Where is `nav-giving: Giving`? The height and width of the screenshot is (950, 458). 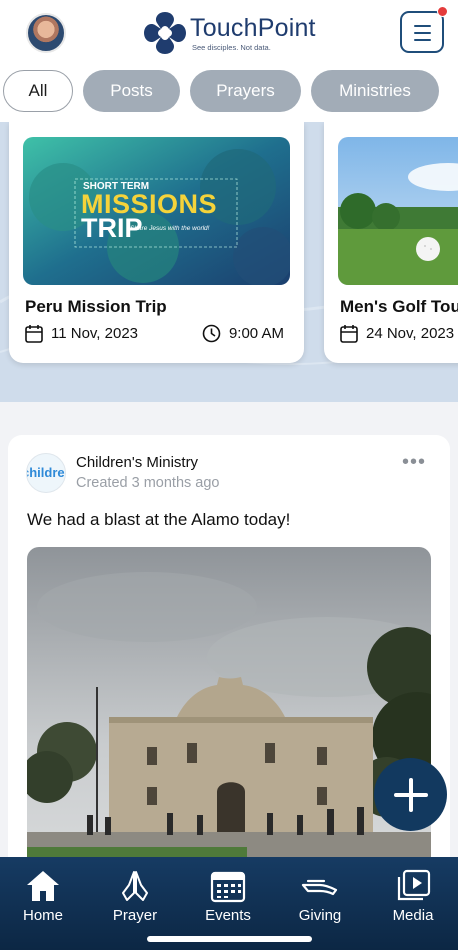 nav-giving: Giving is located at coordinates (320, 896).